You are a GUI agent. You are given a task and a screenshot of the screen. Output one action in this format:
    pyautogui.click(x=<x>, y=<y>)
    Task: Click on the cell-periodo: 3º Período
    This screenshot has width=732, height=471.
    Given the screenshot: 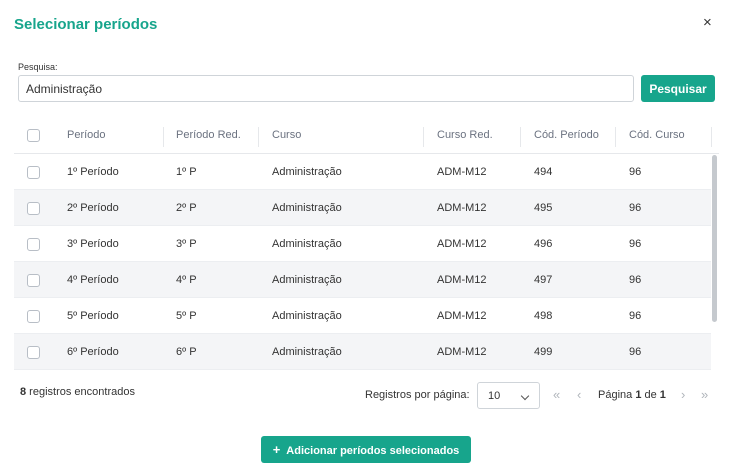 What is the action you would take?
    pyautogui.click(x=93, y=244)
    